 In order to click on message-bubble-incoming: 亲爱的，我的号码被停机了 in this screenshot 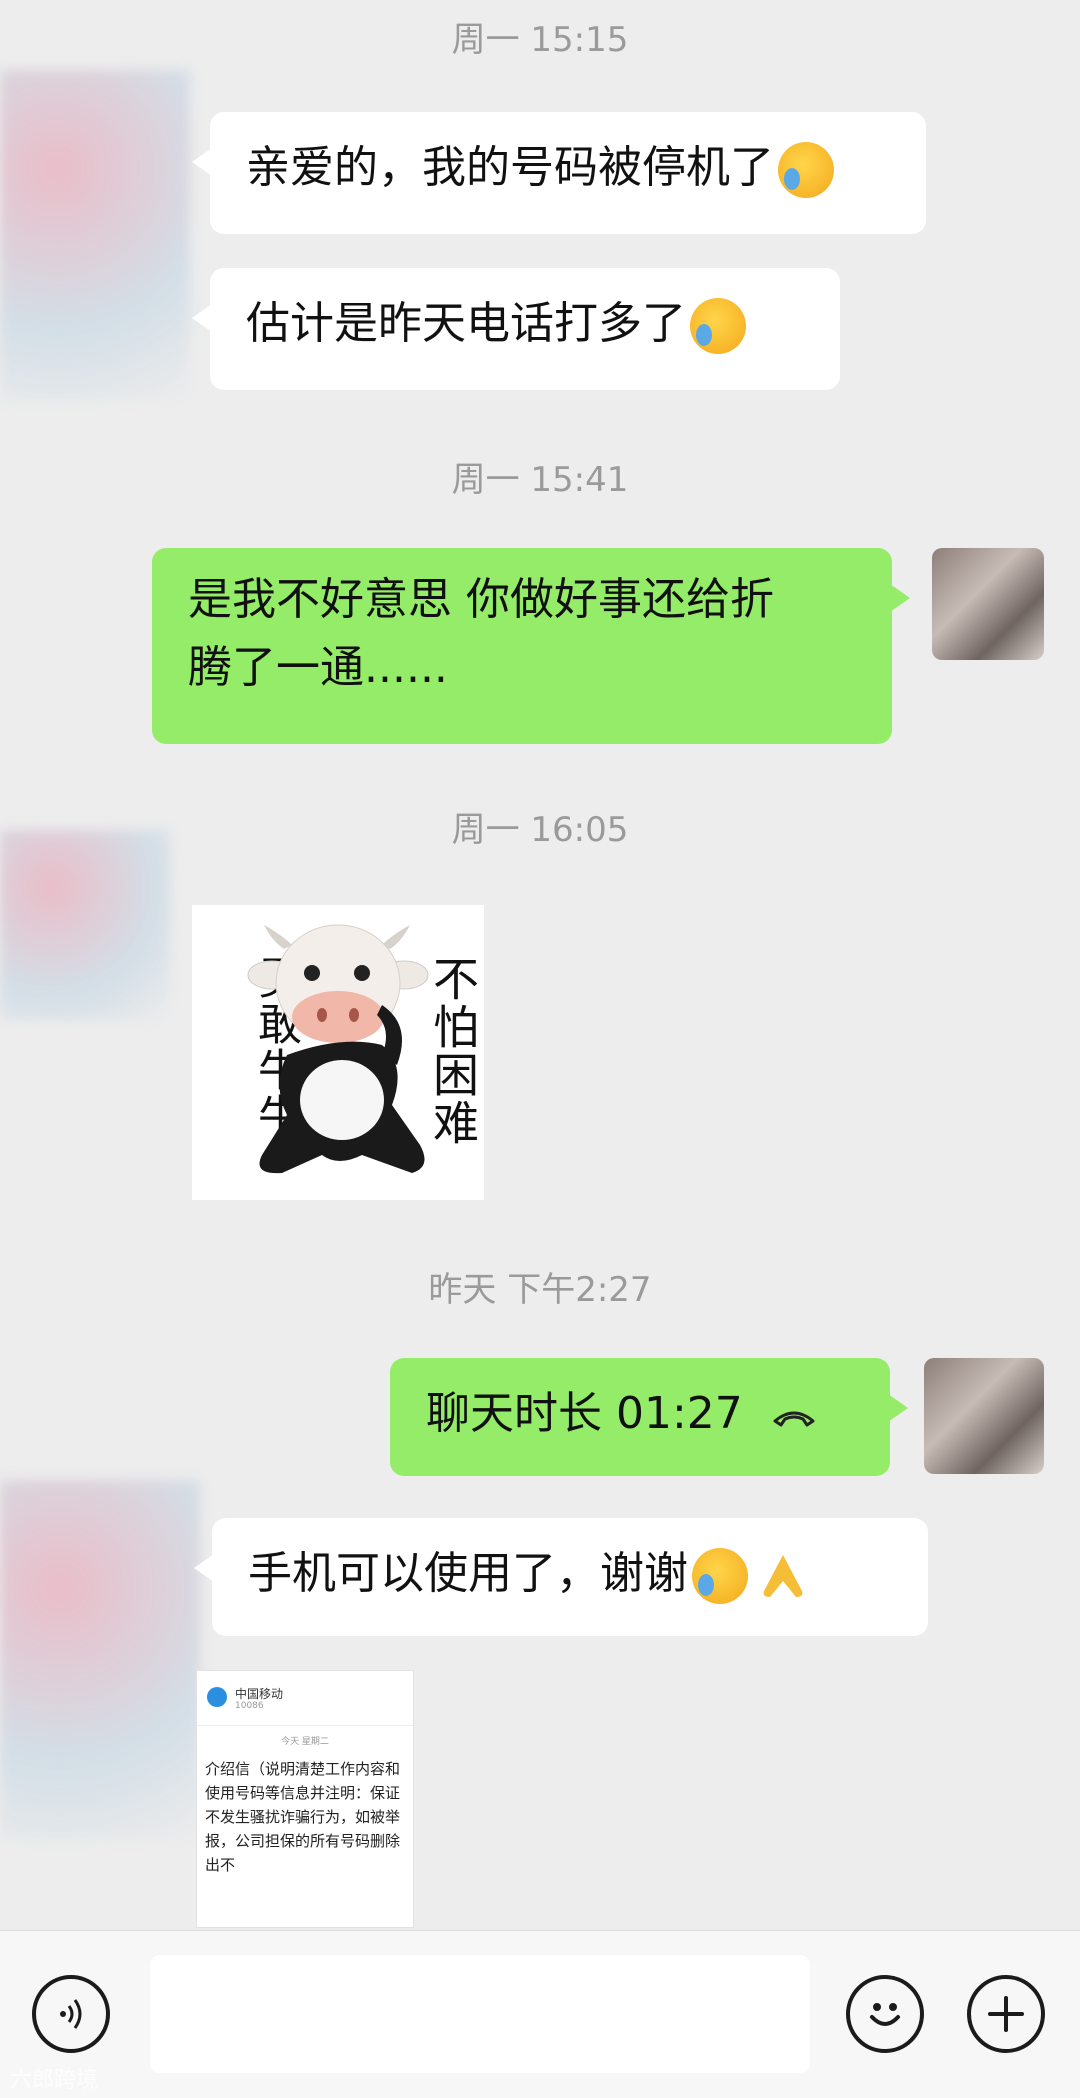, I will do `click(559, 173)`.